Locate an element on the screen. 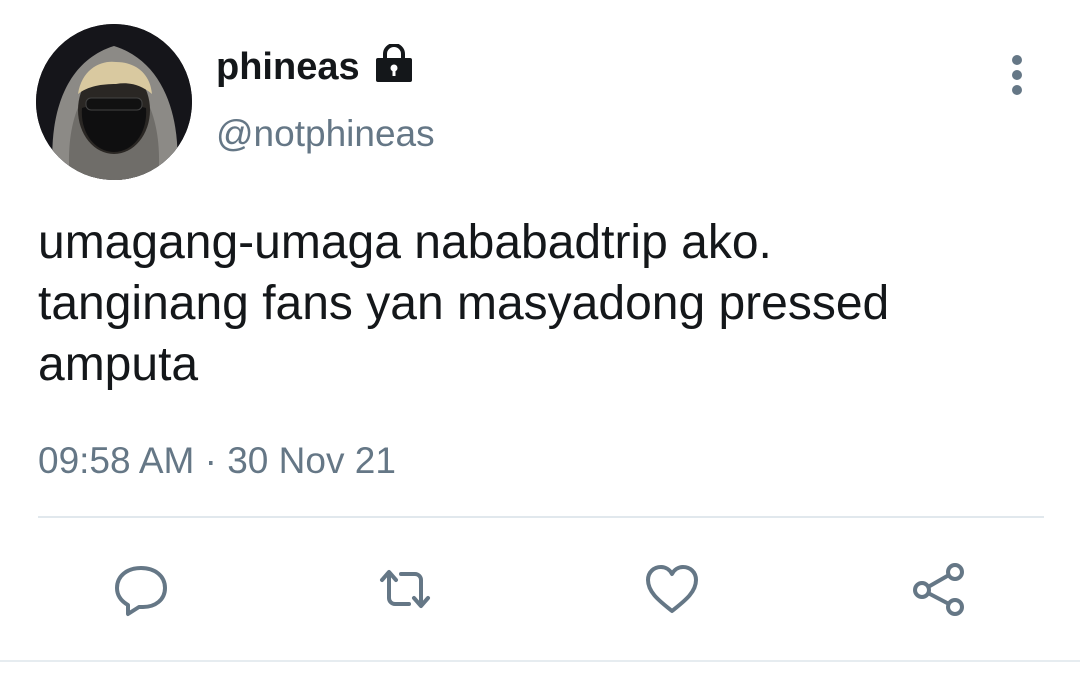 The image size is (1080, 681). reply-button is located at coordinates (141, 589).